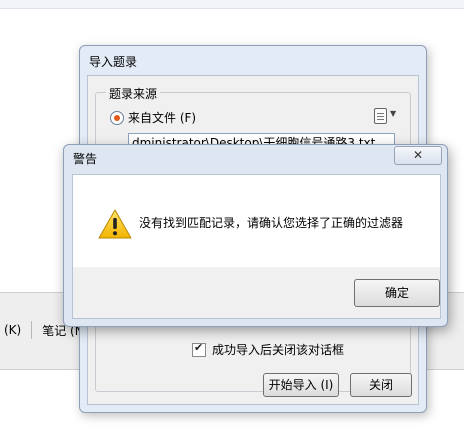 Image resolution: width=464 pixels, height=446 pixels. I want to click on toolbar-separator, so click(32, 330).